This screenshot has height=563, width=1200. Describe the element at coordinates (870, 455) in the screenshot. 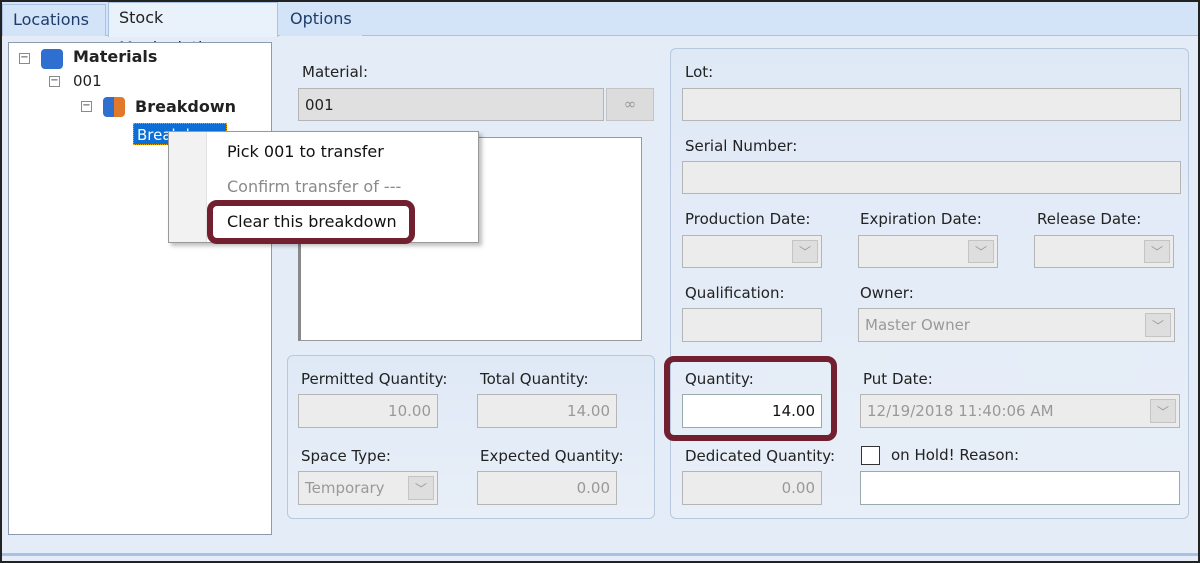

I see `on-hold-checkbox` at that location.